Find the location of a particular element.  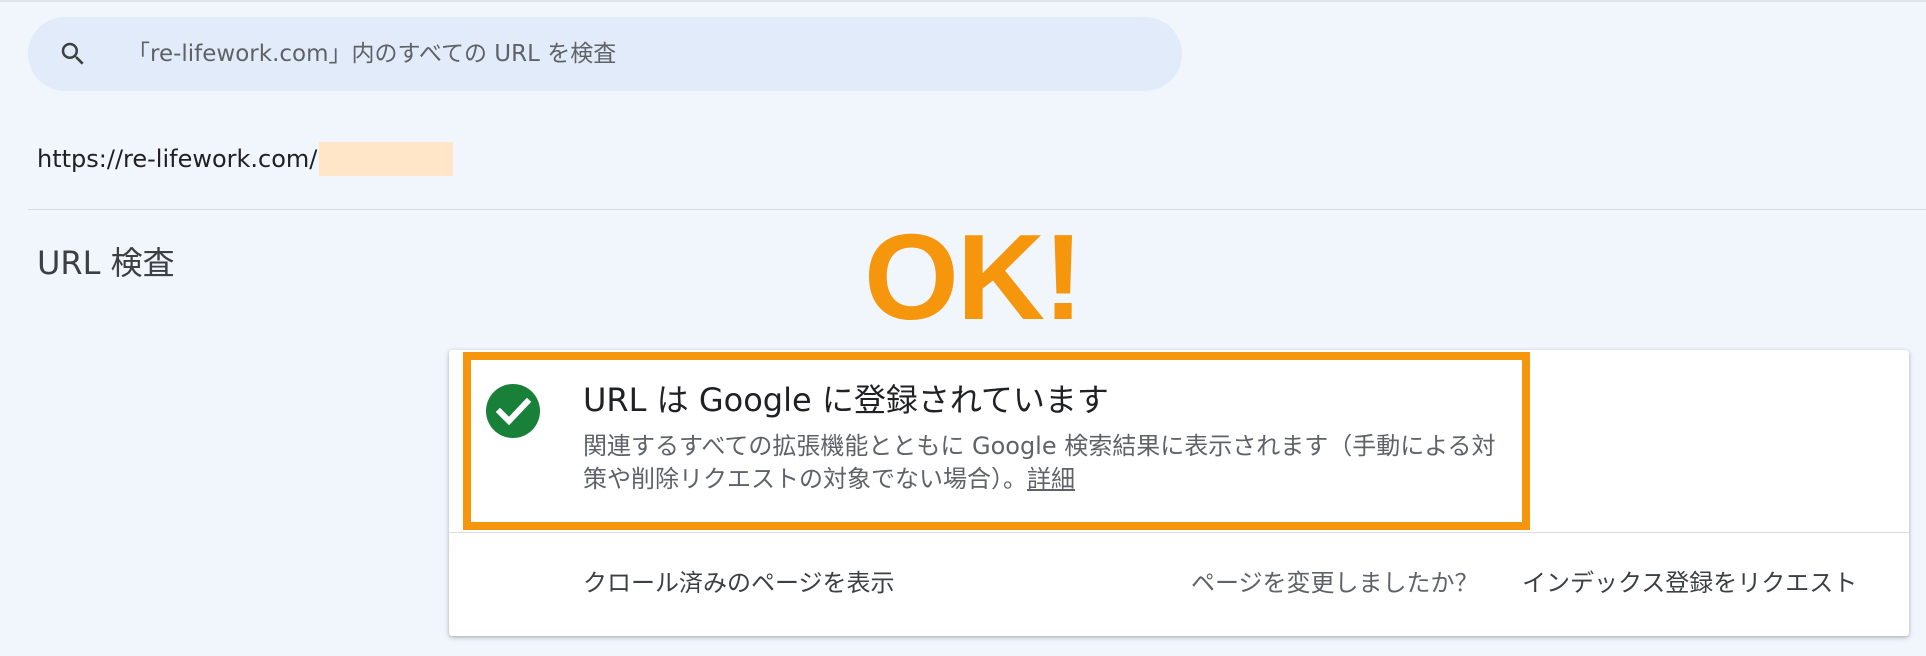

inspected-url: https://re-lifework.com/ is located at coordinates (245, 159).